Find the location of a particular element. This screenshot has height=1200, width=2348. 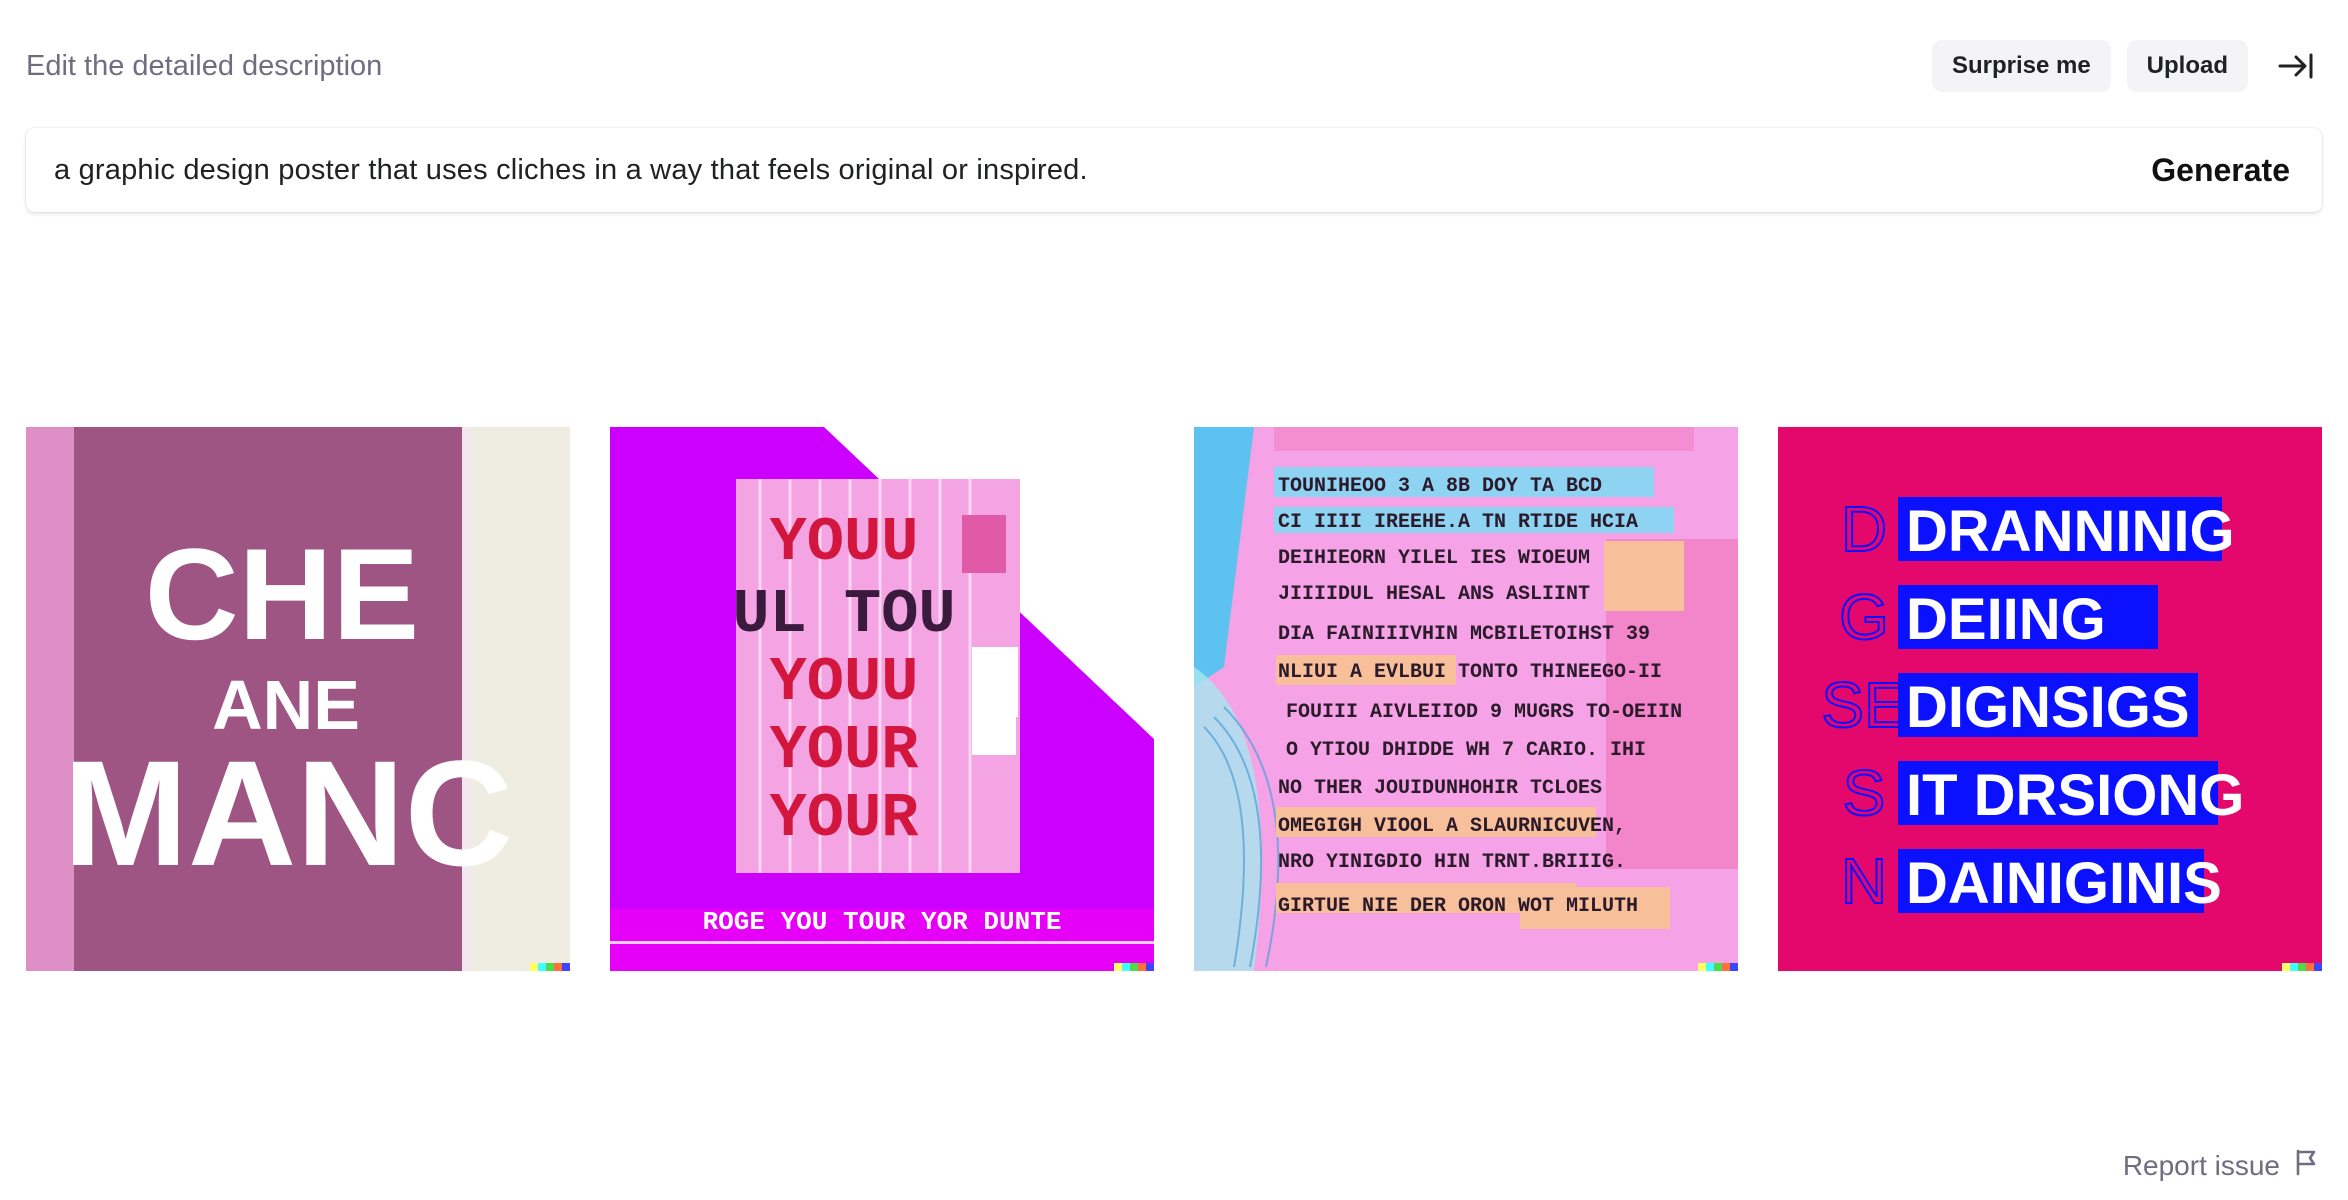

poster-4-line-3: DIGNSIGS is located at coordinates (2048, 707).